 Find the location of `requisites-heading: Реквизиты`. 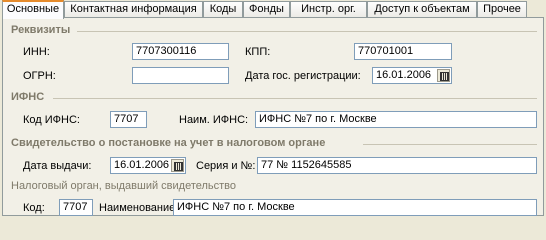

requisites-heading: Реквизиты is located at coordinates (41, 30).